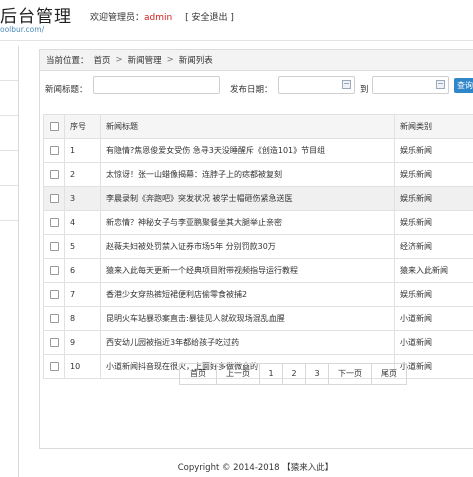  What do you see at coordinates (238, 374) in the screenshot?
I see `page-prev-button: 上一页` at bounding box center [238, 374].